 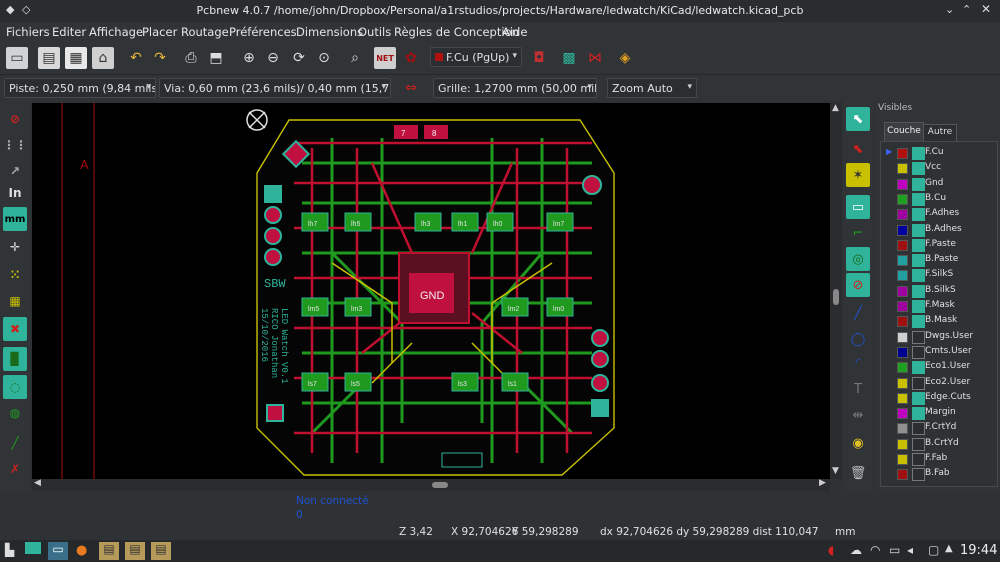 What do you see at coordinates (15, 219) in the screenshot?
I see `units-mm-icon: mm` at bounding box center [15, 219].